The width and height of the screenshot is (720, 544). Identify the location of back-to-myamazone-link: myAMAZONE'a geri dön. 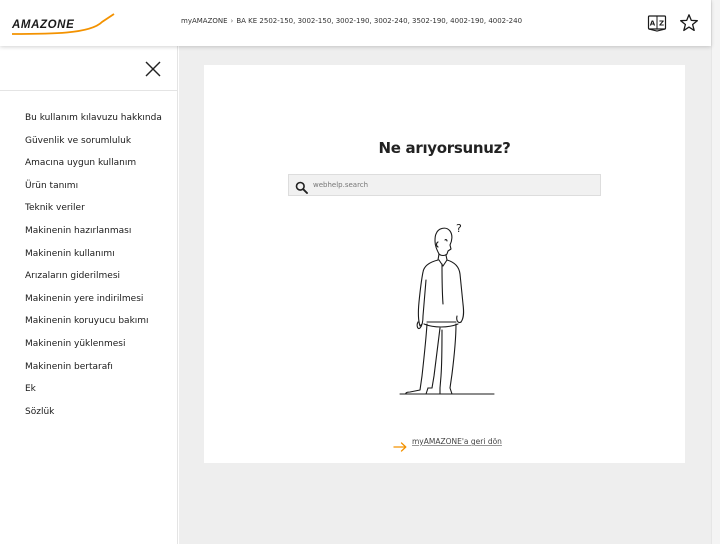
(447, 441).